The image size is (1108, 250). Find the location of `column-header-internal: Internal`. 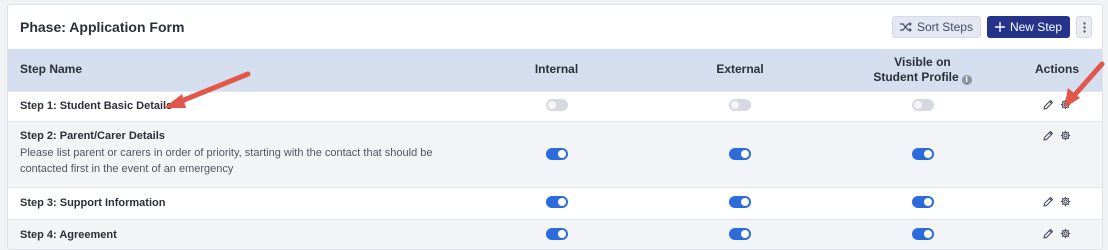

column-header-internal: Internal is located at coordinates (556, 69).